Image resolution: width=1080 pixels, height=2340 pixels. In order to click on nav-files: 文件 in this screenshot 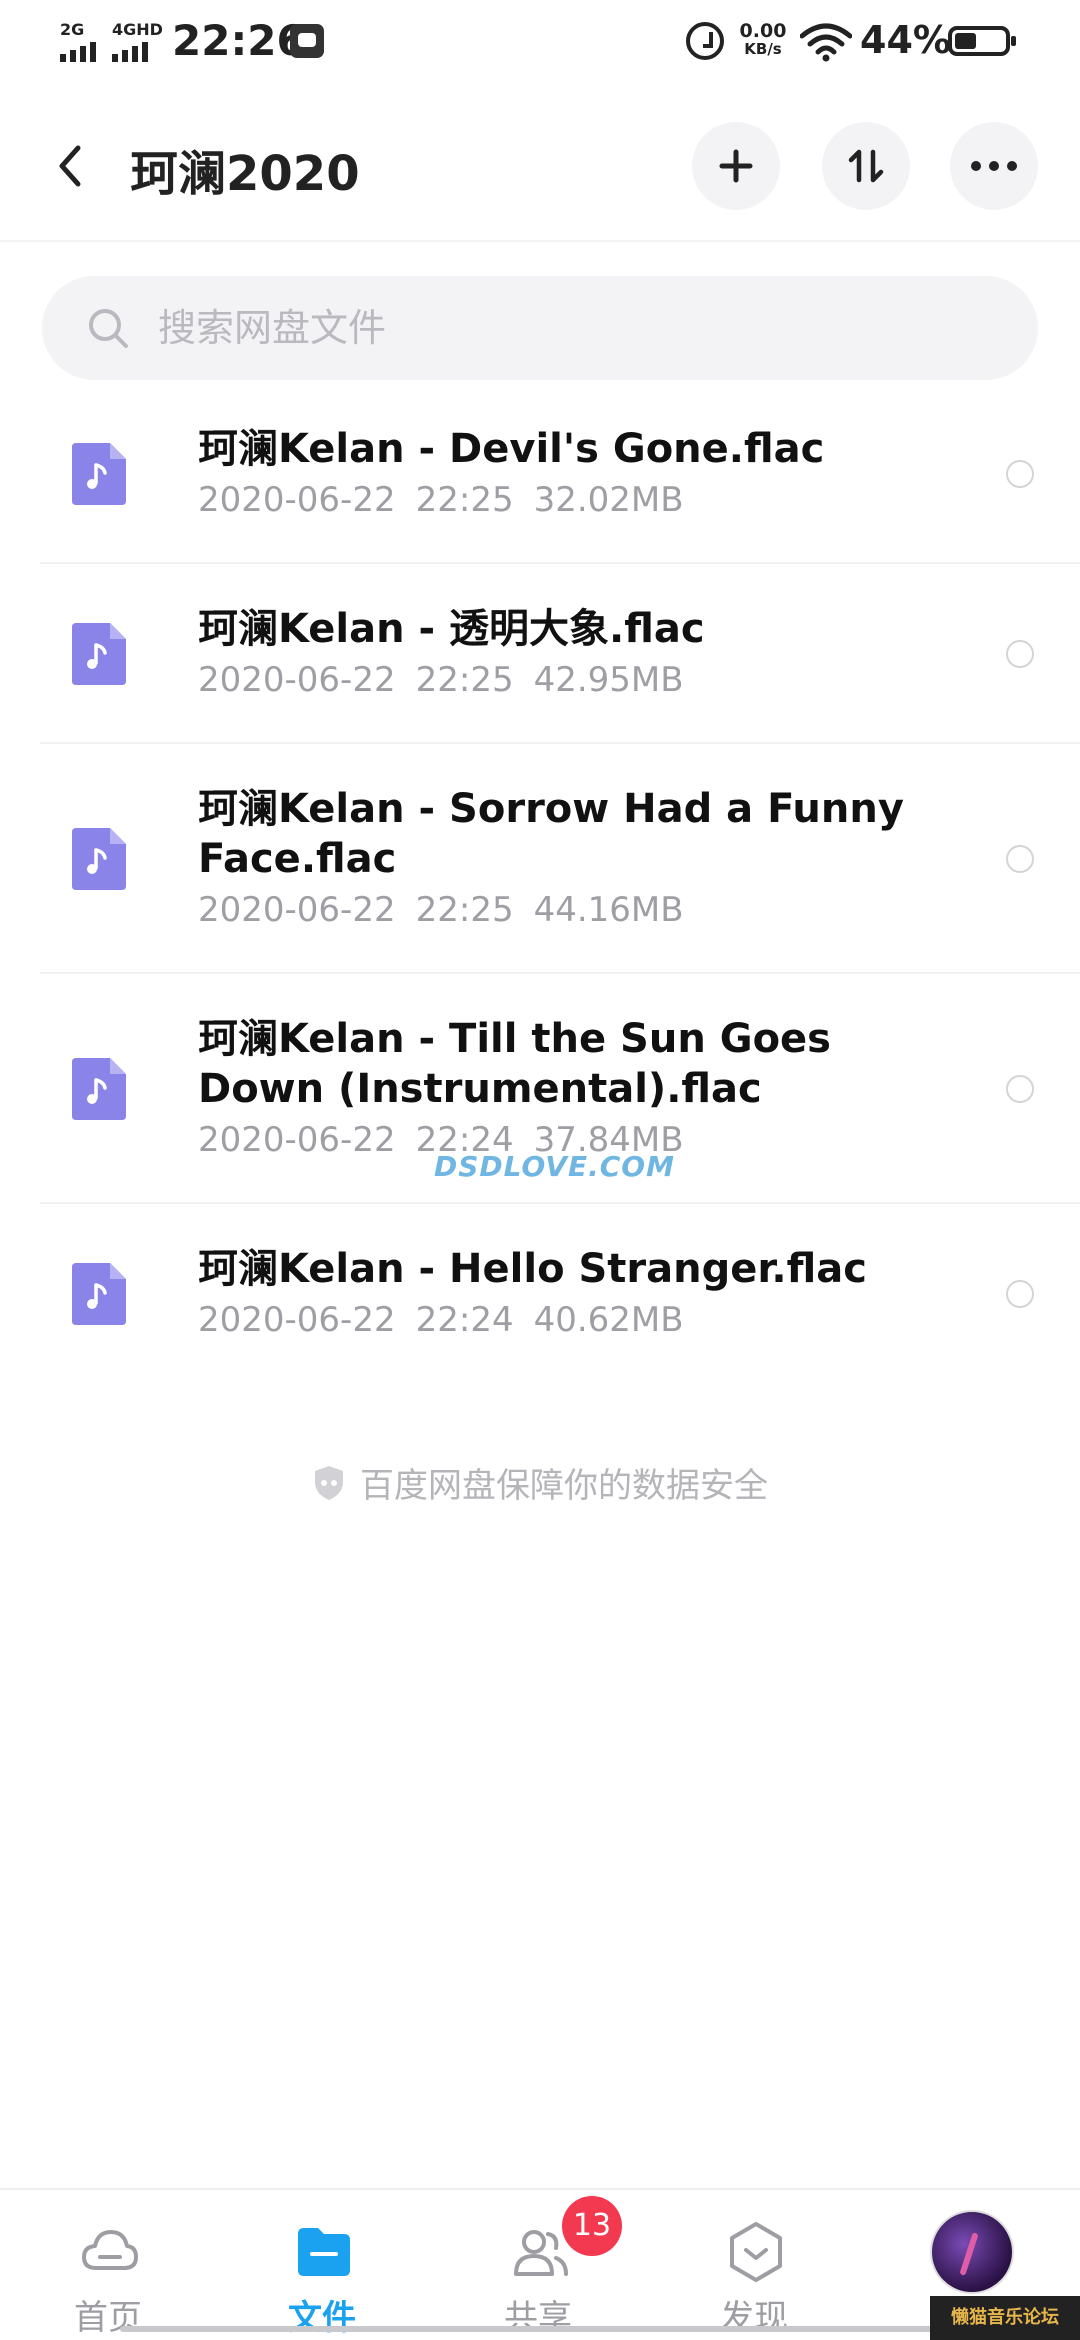, I will do `click(322, 2265)`.